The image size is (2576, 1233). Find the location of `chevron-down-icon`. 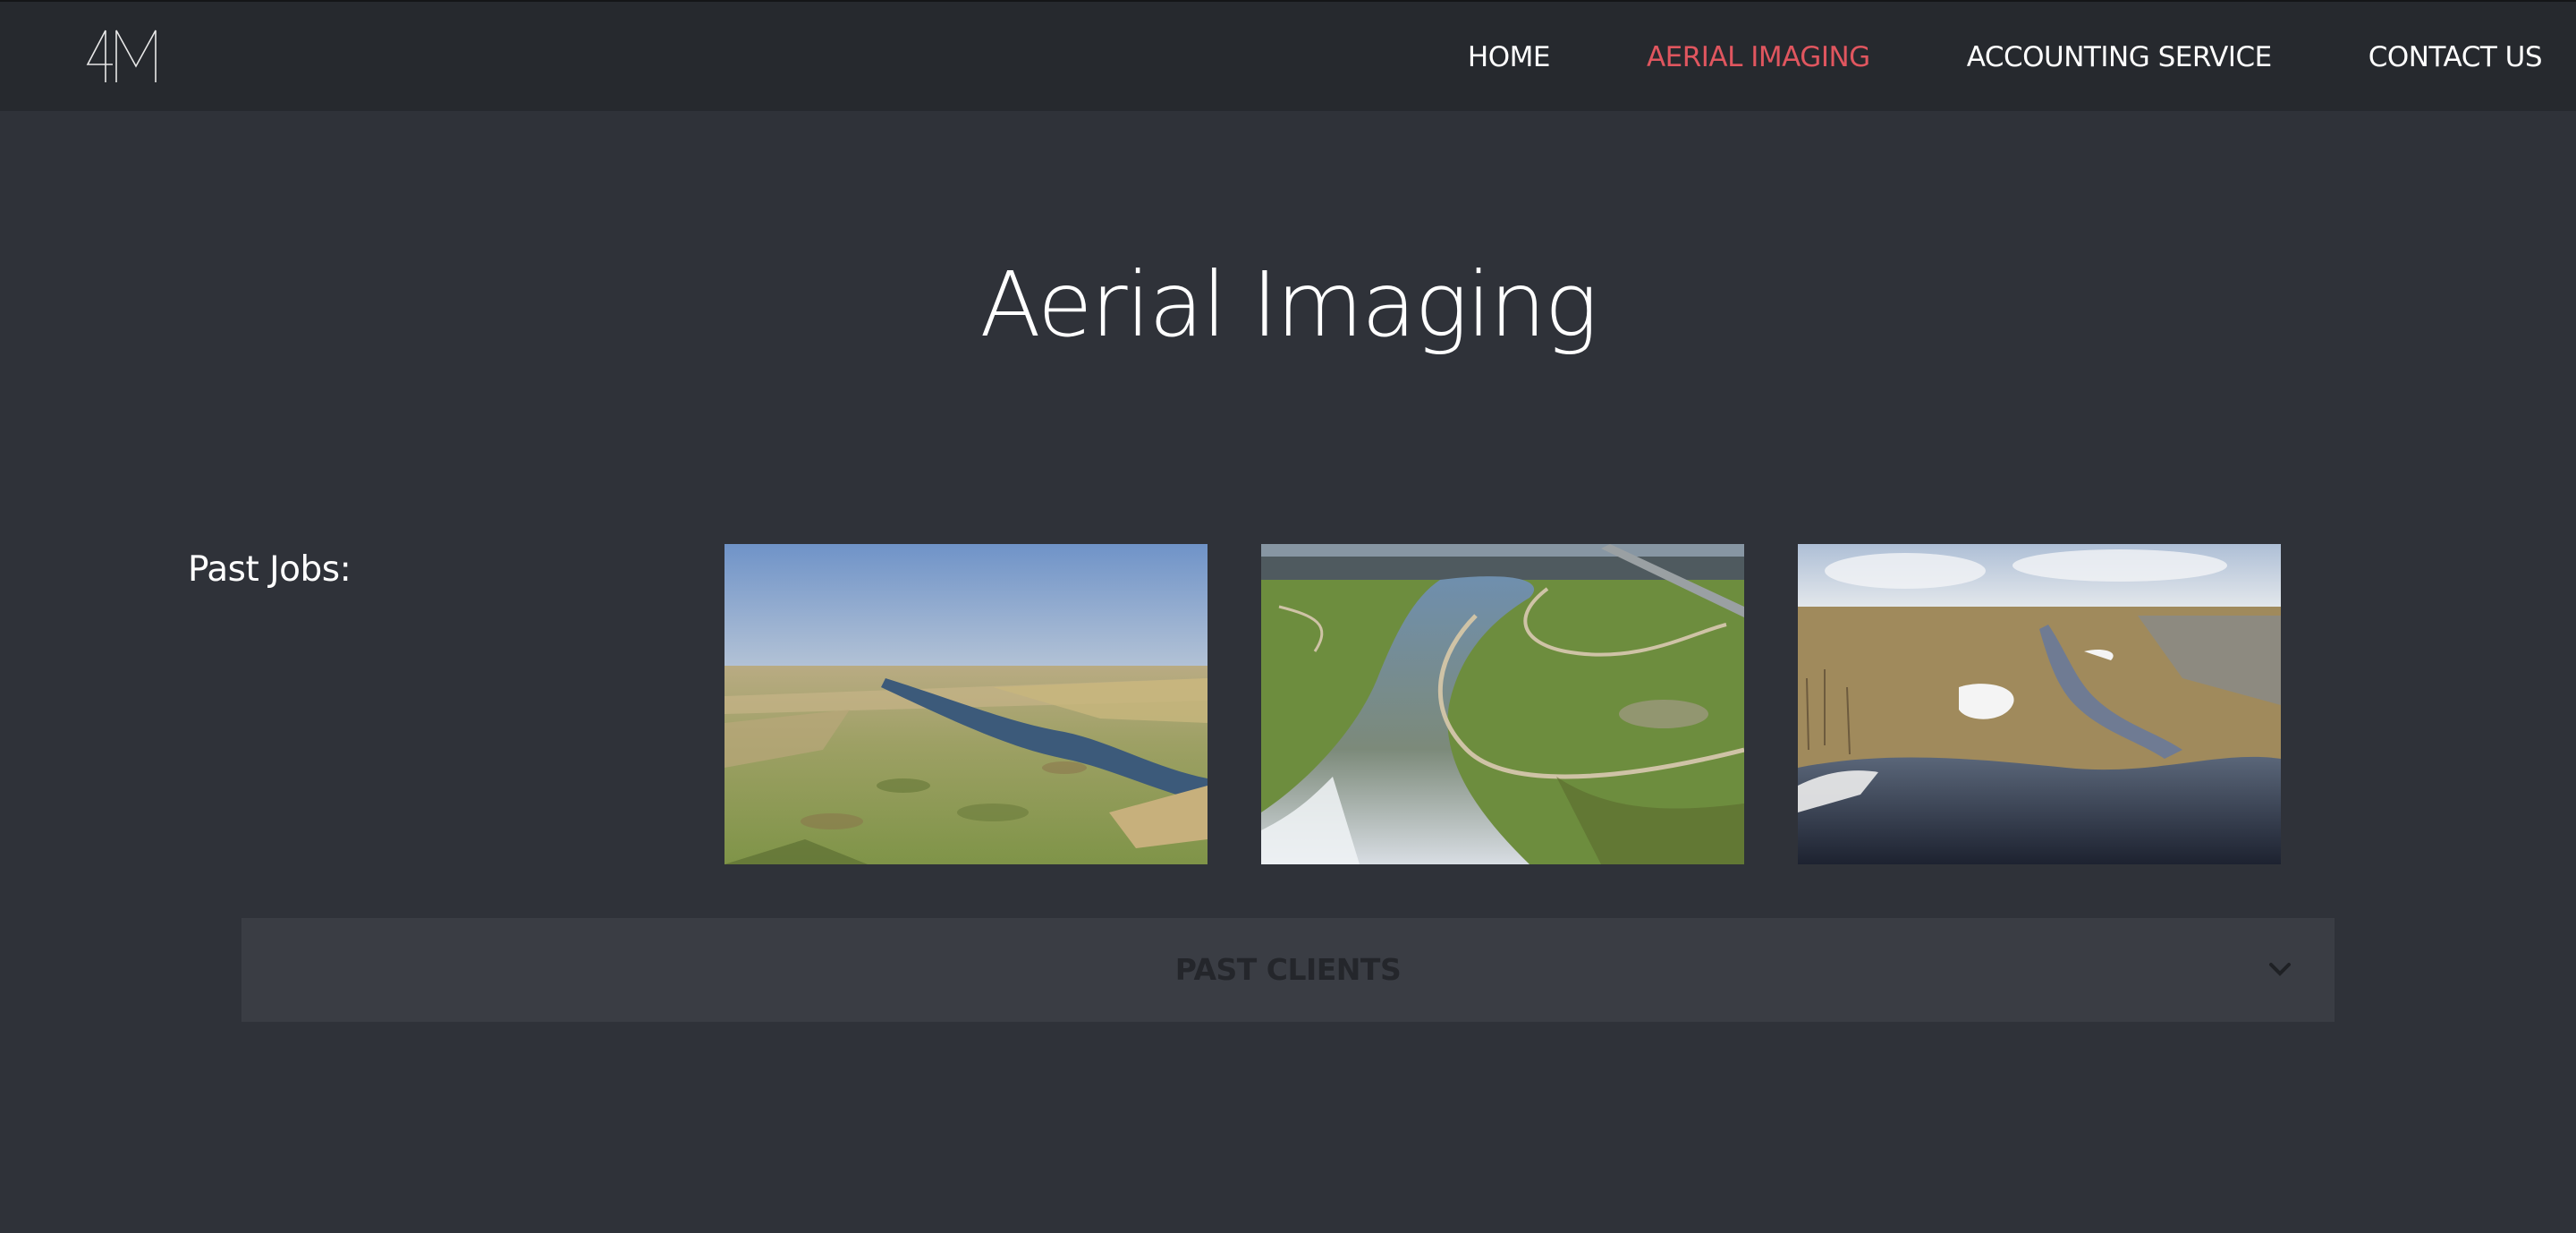

chevron-down-icon is located at coordinates (2280, 969).